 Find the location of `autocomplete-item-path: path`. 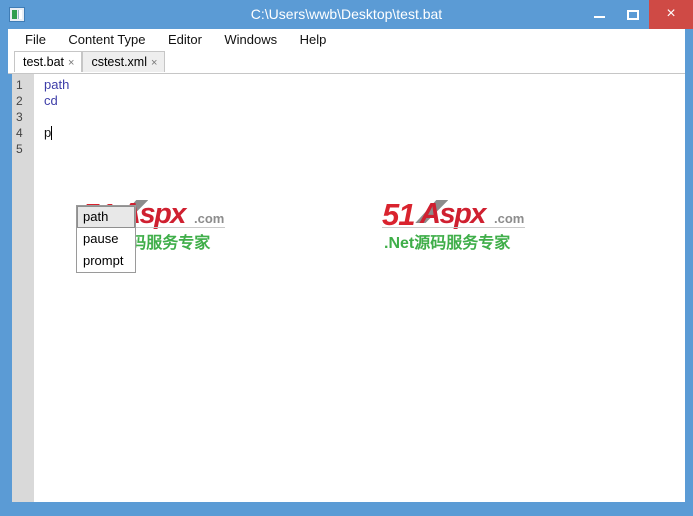

autocomplete-item-path: path is located at coordinates (106, 217).